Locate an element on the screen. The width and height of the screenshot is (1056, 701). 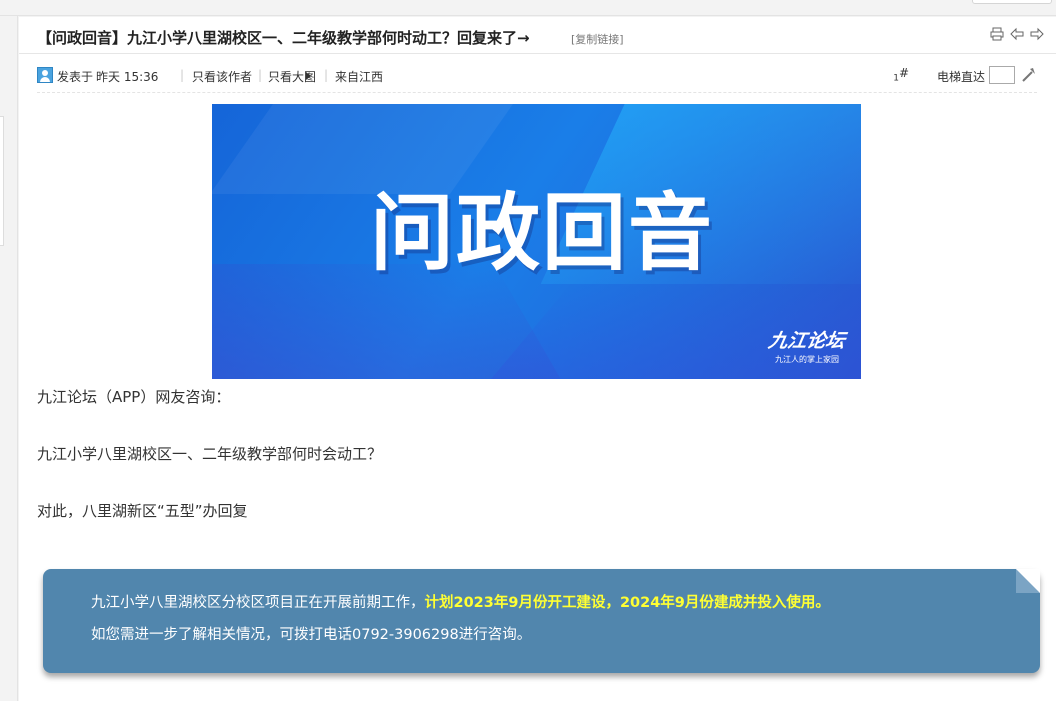
banner-logo-main: 九江论坛 is located at coordinates (806, 341).